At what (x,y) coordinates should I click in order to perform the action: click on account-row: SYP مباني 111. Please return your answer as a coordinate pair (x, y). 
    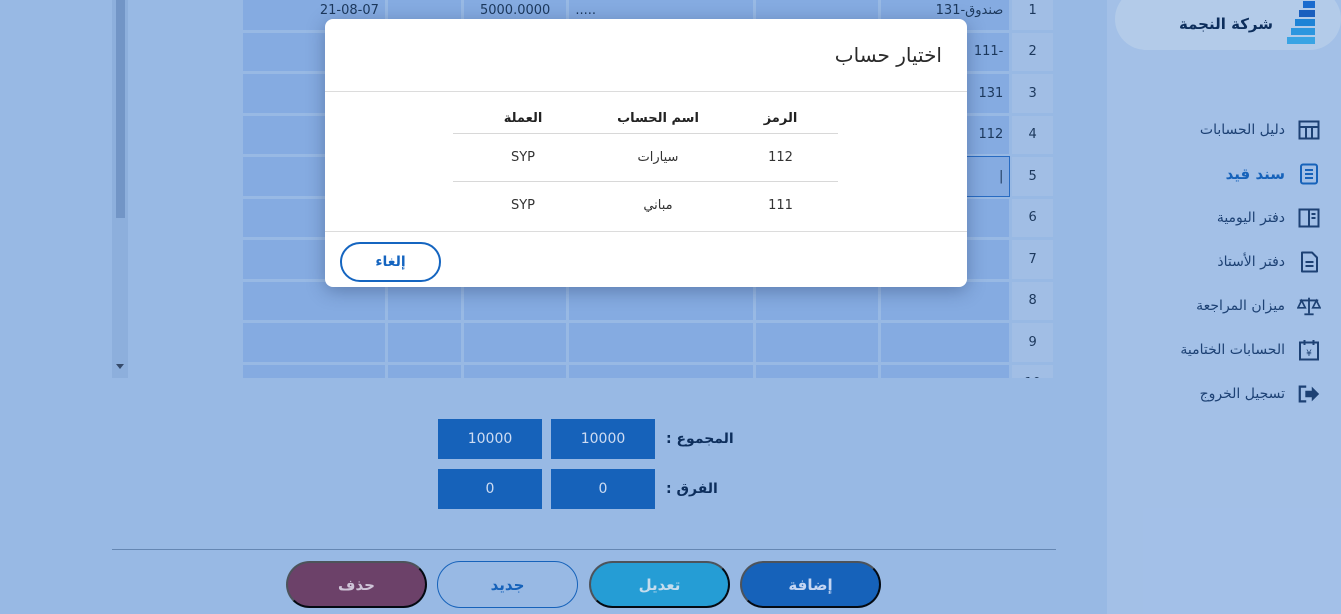
    Looking at the image, I should click on (645, 205).